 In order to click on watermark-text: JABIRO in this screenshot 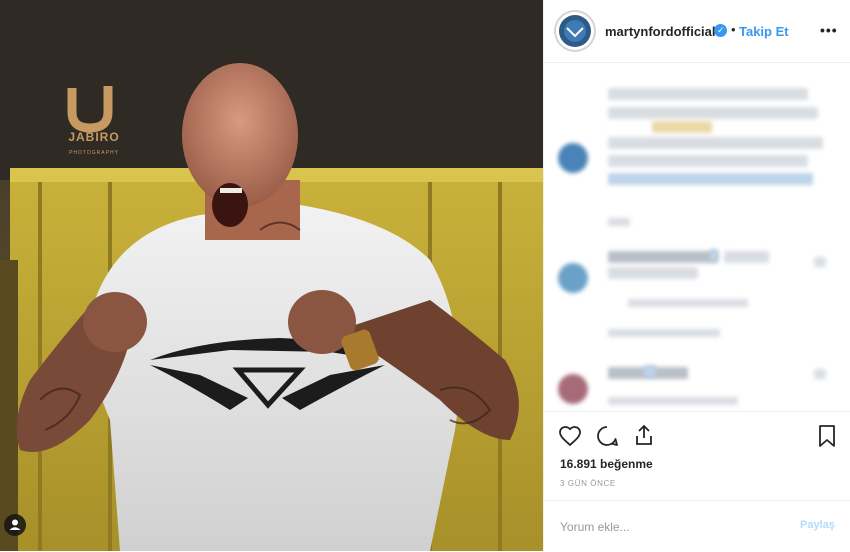, I will do `click(94, 137)`.